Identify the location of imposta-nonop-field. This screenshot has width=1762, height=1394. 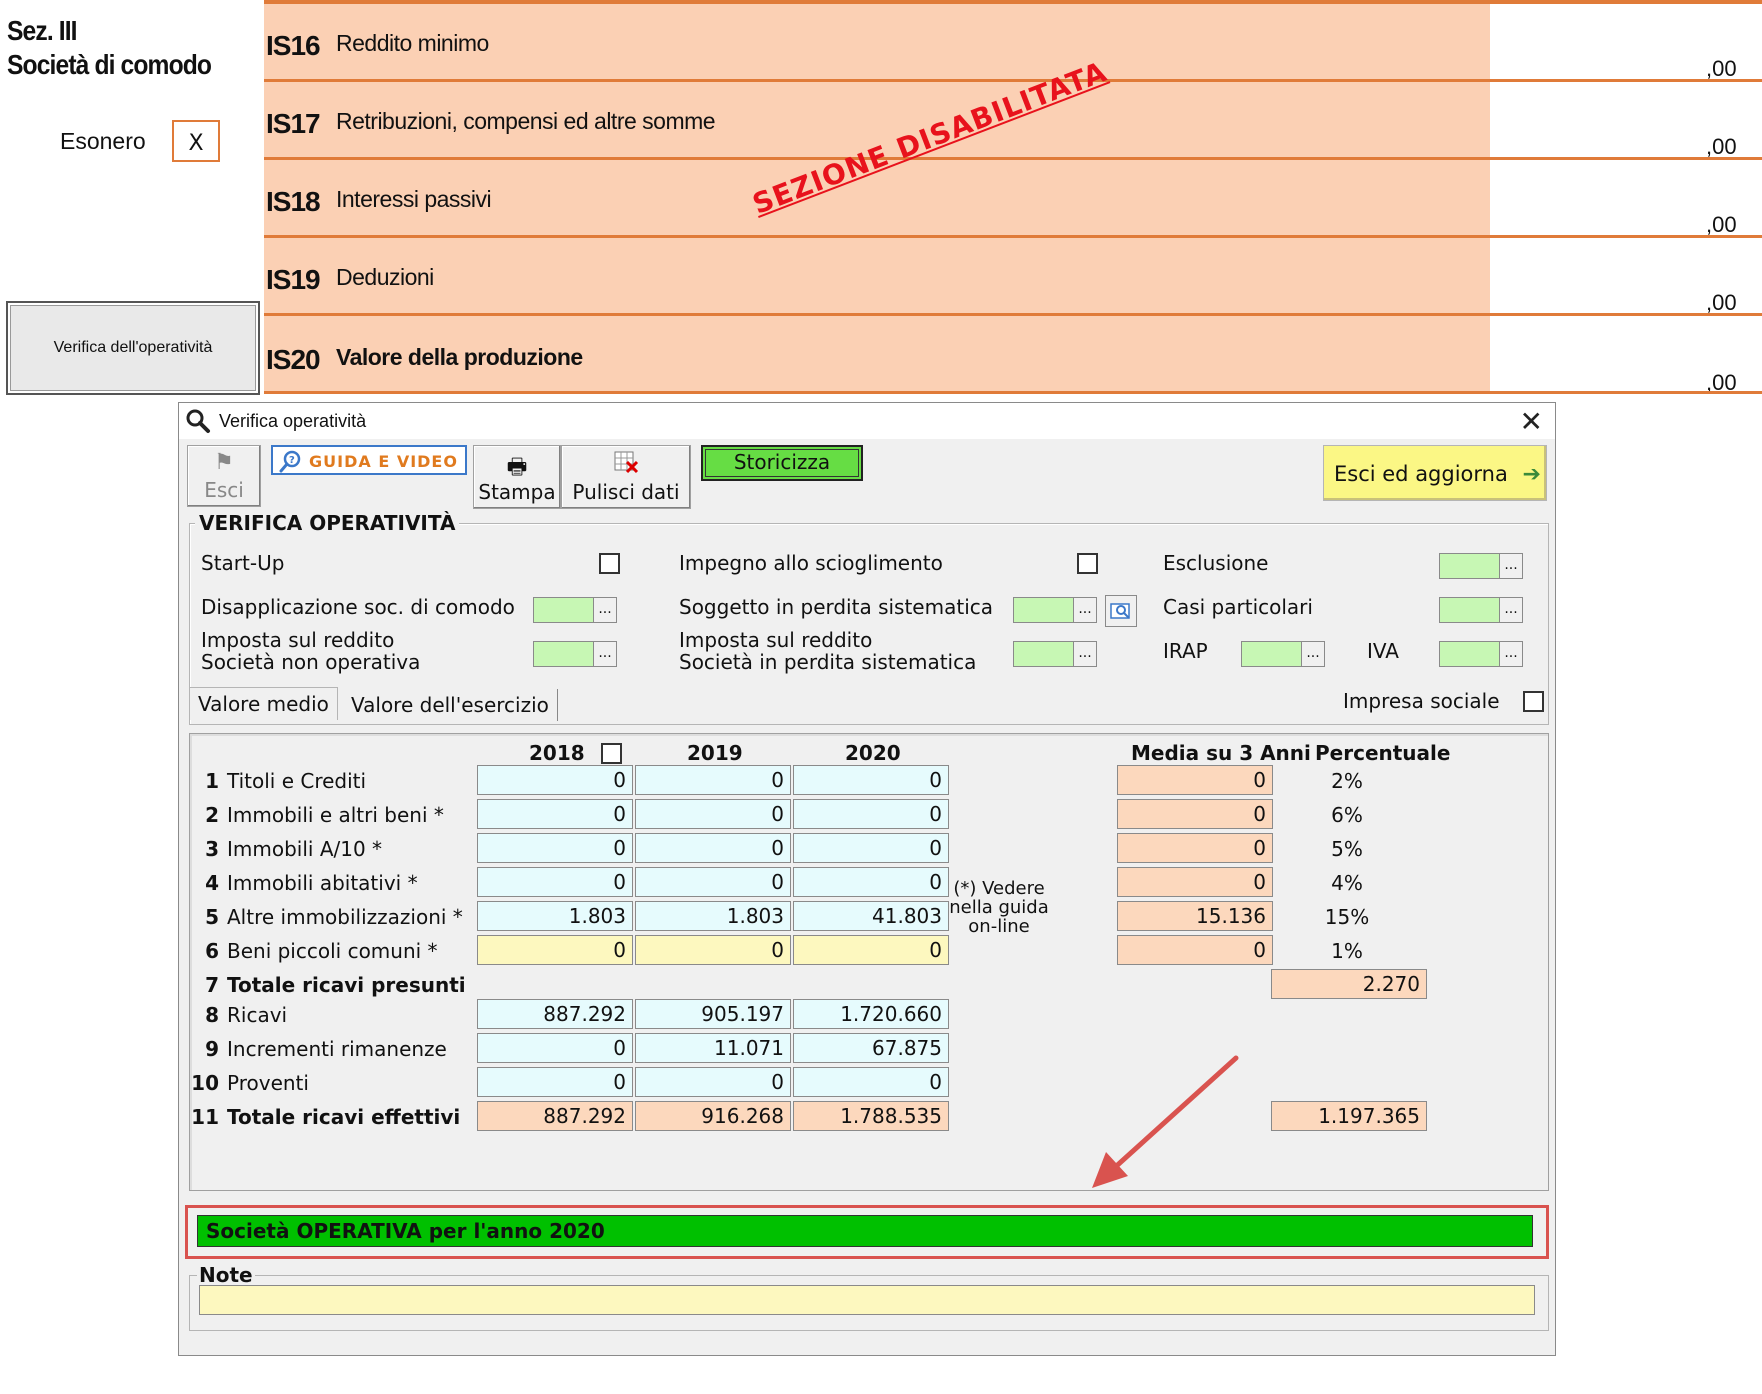
(564, 654).